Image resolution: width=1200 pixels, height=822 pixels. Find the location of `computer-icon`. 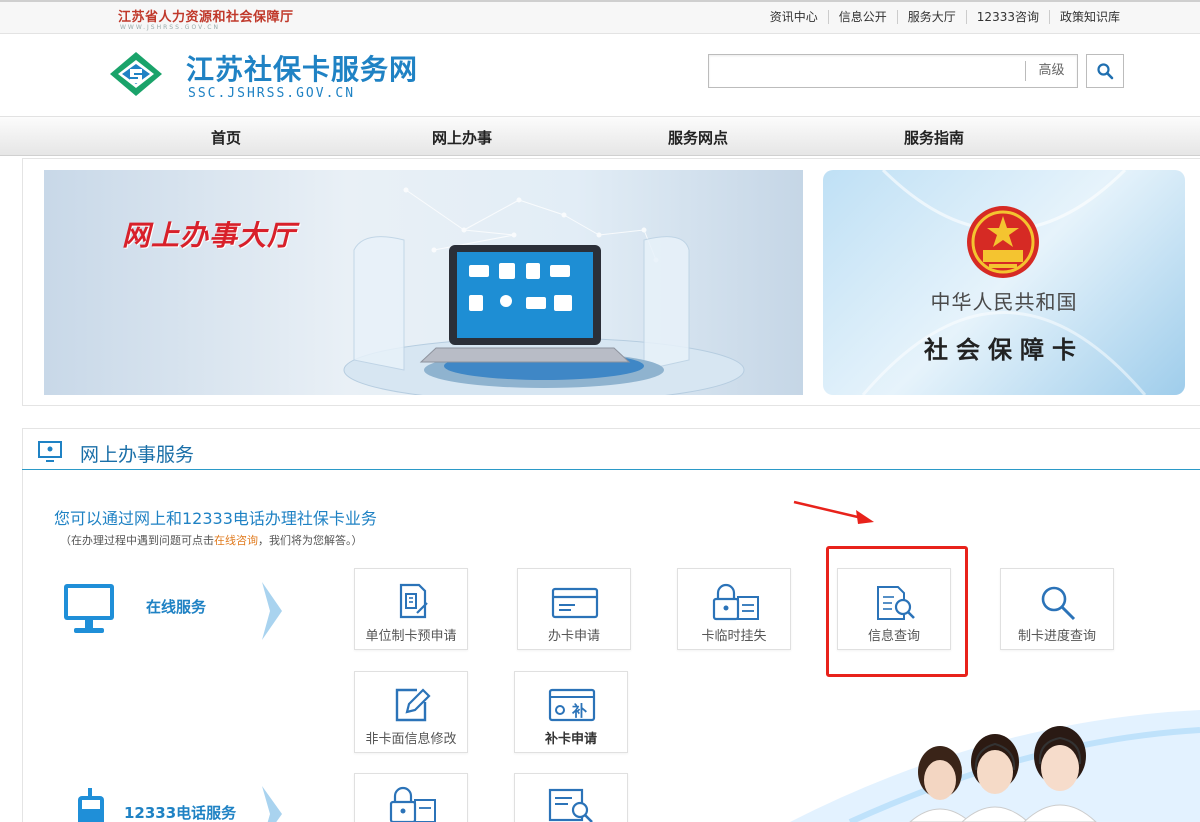

computer-icon is located at coordinates (89, 608).